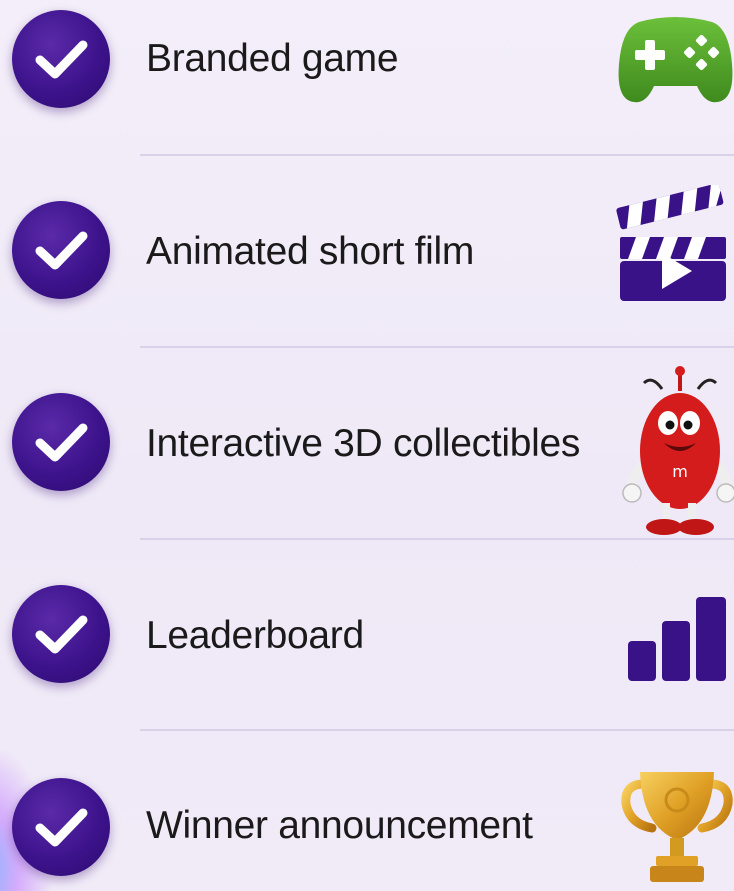 The image size is (734, 891). Describe the element at coordinates (678, 450) in the screenshot. I see `mascot-character-icon: m` at that location.